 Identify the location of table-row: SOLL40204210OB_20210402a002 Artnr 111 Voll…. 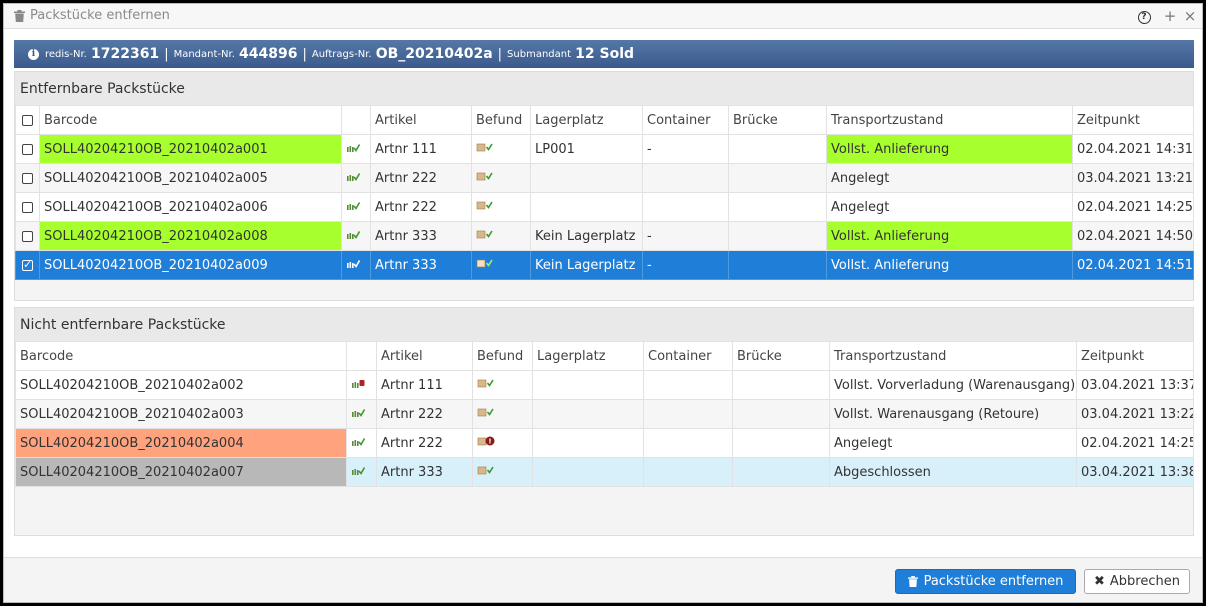
(604, 385).